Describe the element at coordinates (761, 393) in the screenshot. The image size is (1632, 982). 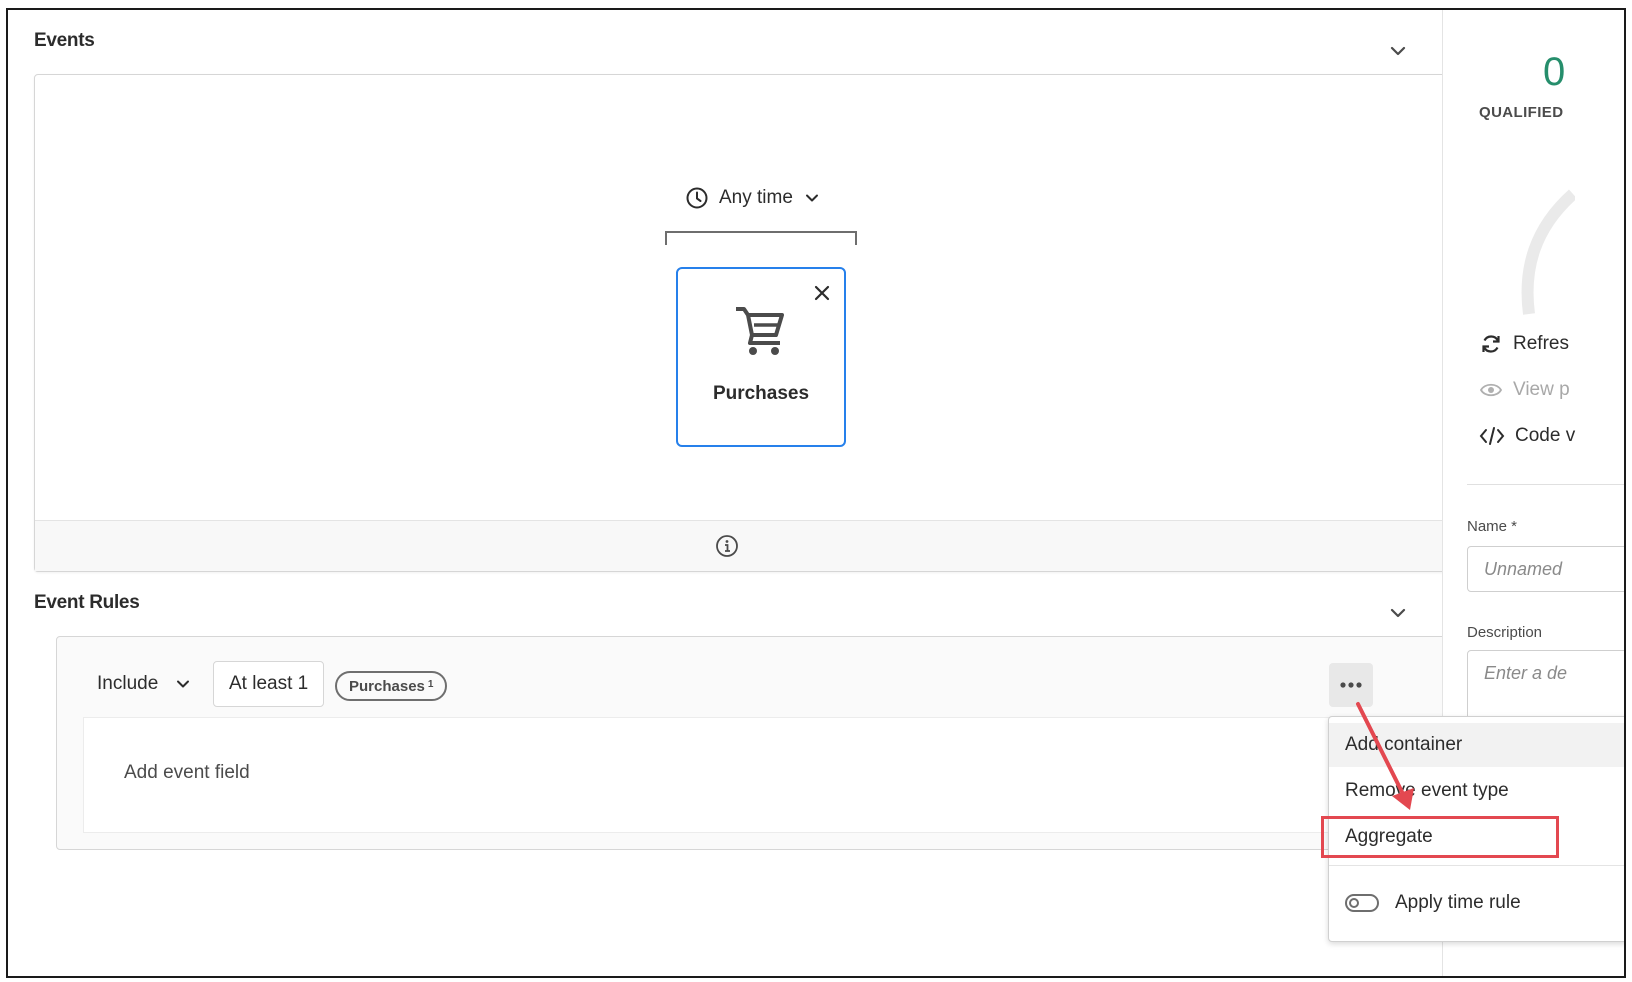
I see `event-card-label: Purchases` at that location.